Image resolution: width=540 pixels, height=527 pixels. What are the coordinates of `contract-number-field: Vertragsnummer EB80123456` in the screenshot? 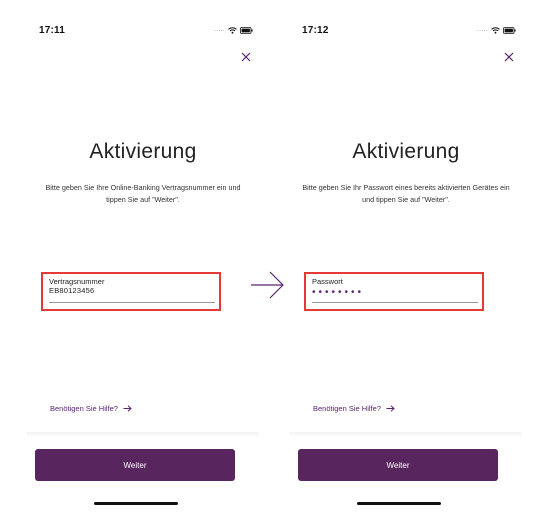 It's located at (131, 291).